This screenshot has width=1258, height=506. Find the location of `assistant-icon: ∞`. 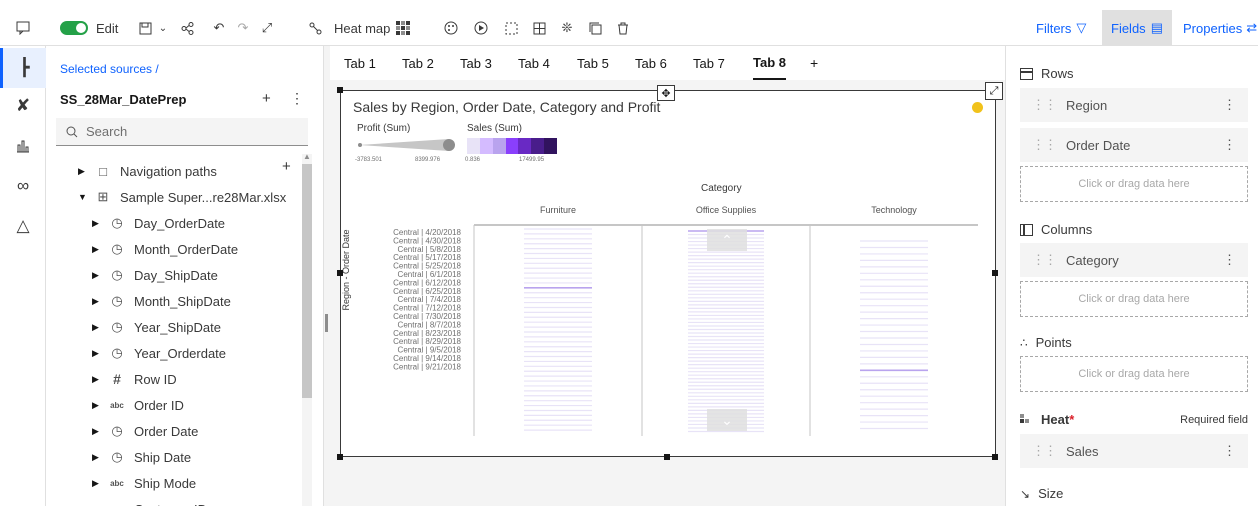

assistant-icon: ∞ is located at coordinates (23, 186).